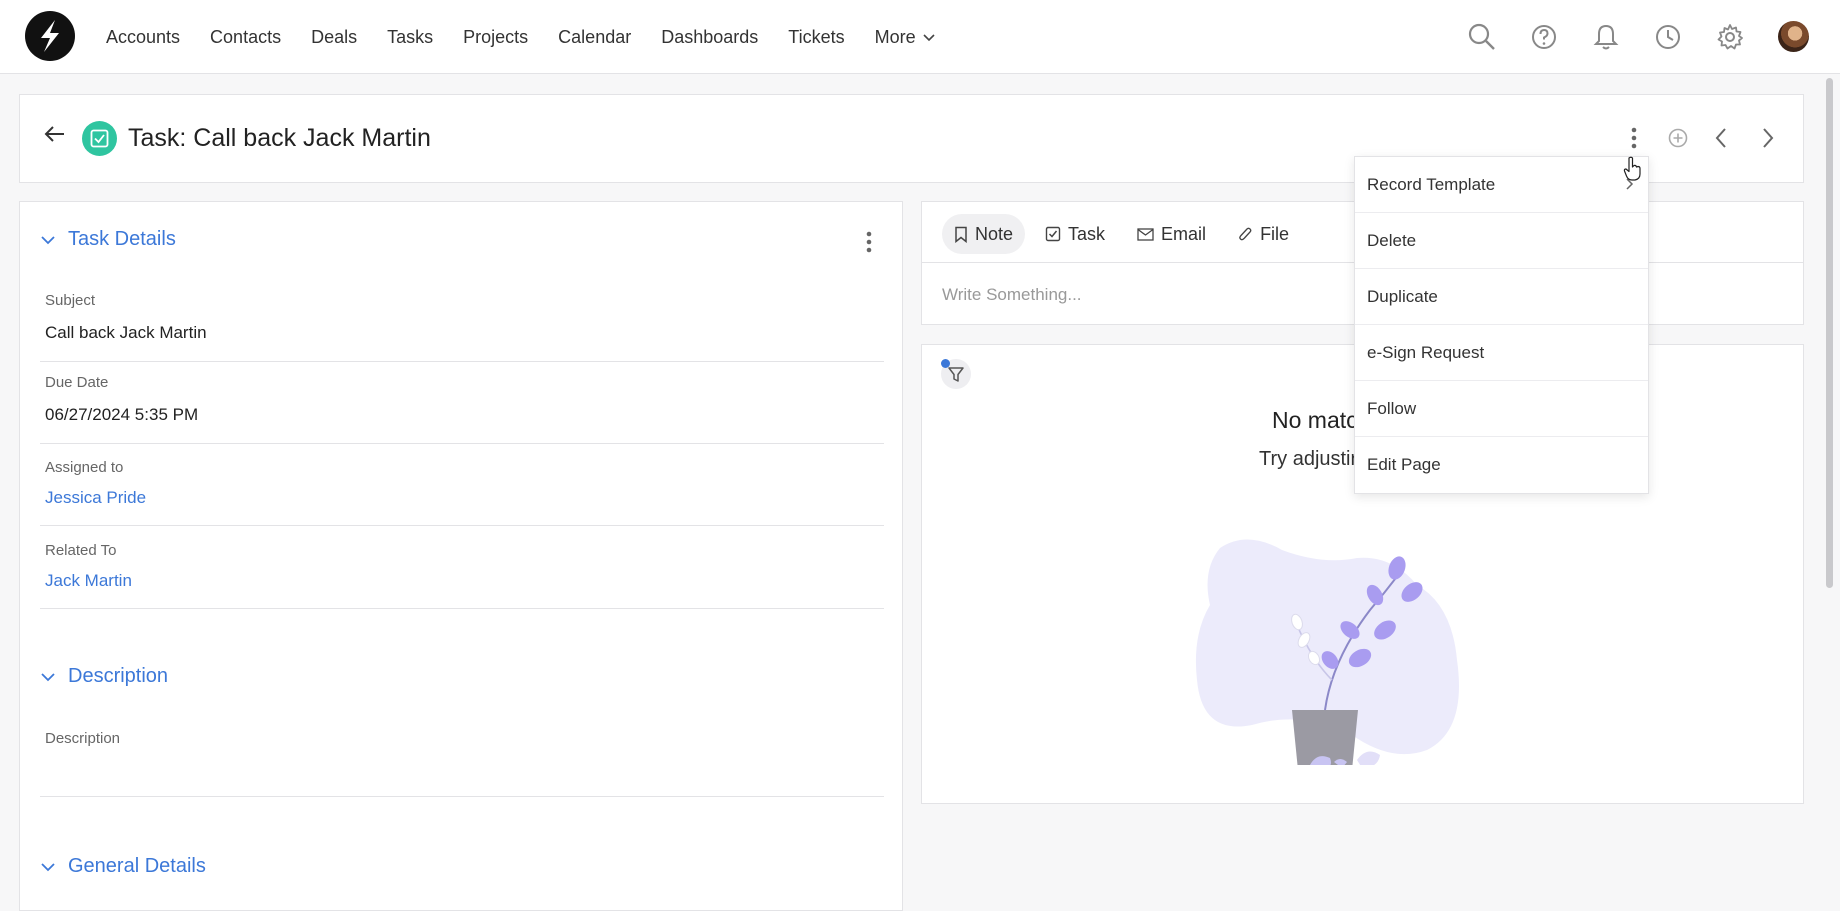 Image resolution: width=1840 pixels, height=911 pixels. I want to click on menu-item-edit-page: Edit Page, so click(1501, 465).